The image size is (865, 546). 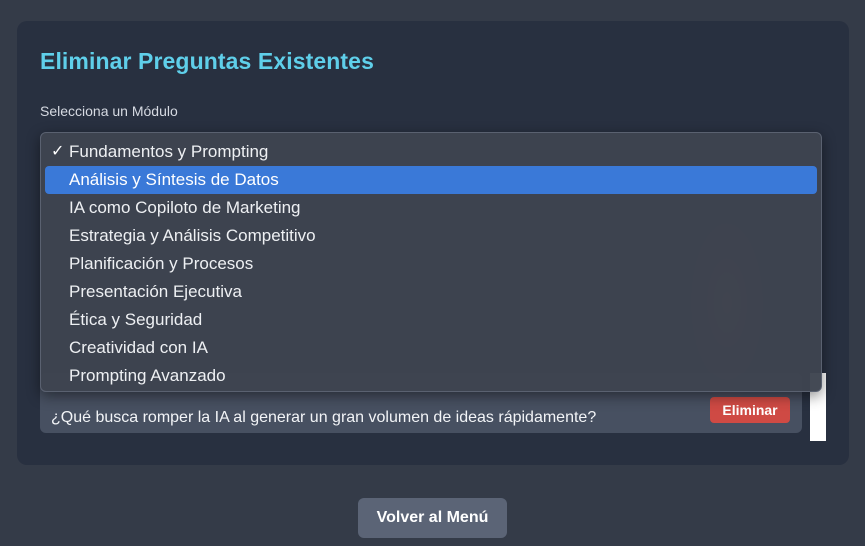 What do you see at coordinates (432, 518) in the screenshot?
I see `back-to-menu-button: Volver al Menú` at bounding box center [432, 518].